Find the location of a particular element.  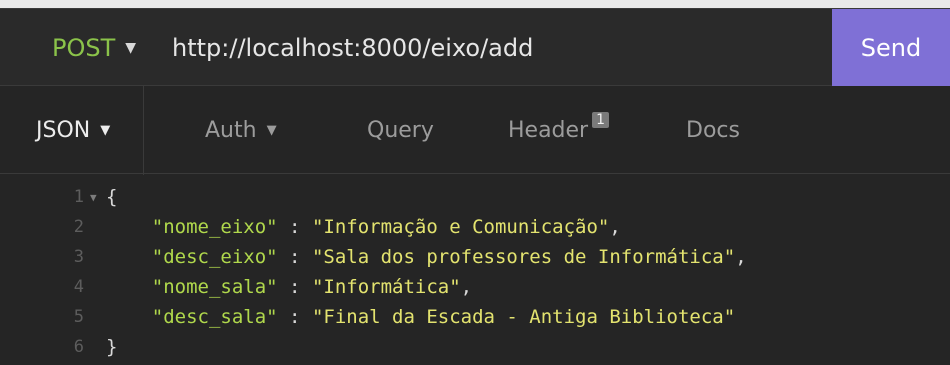

open-brace: { is located at coordinates (112, 197).